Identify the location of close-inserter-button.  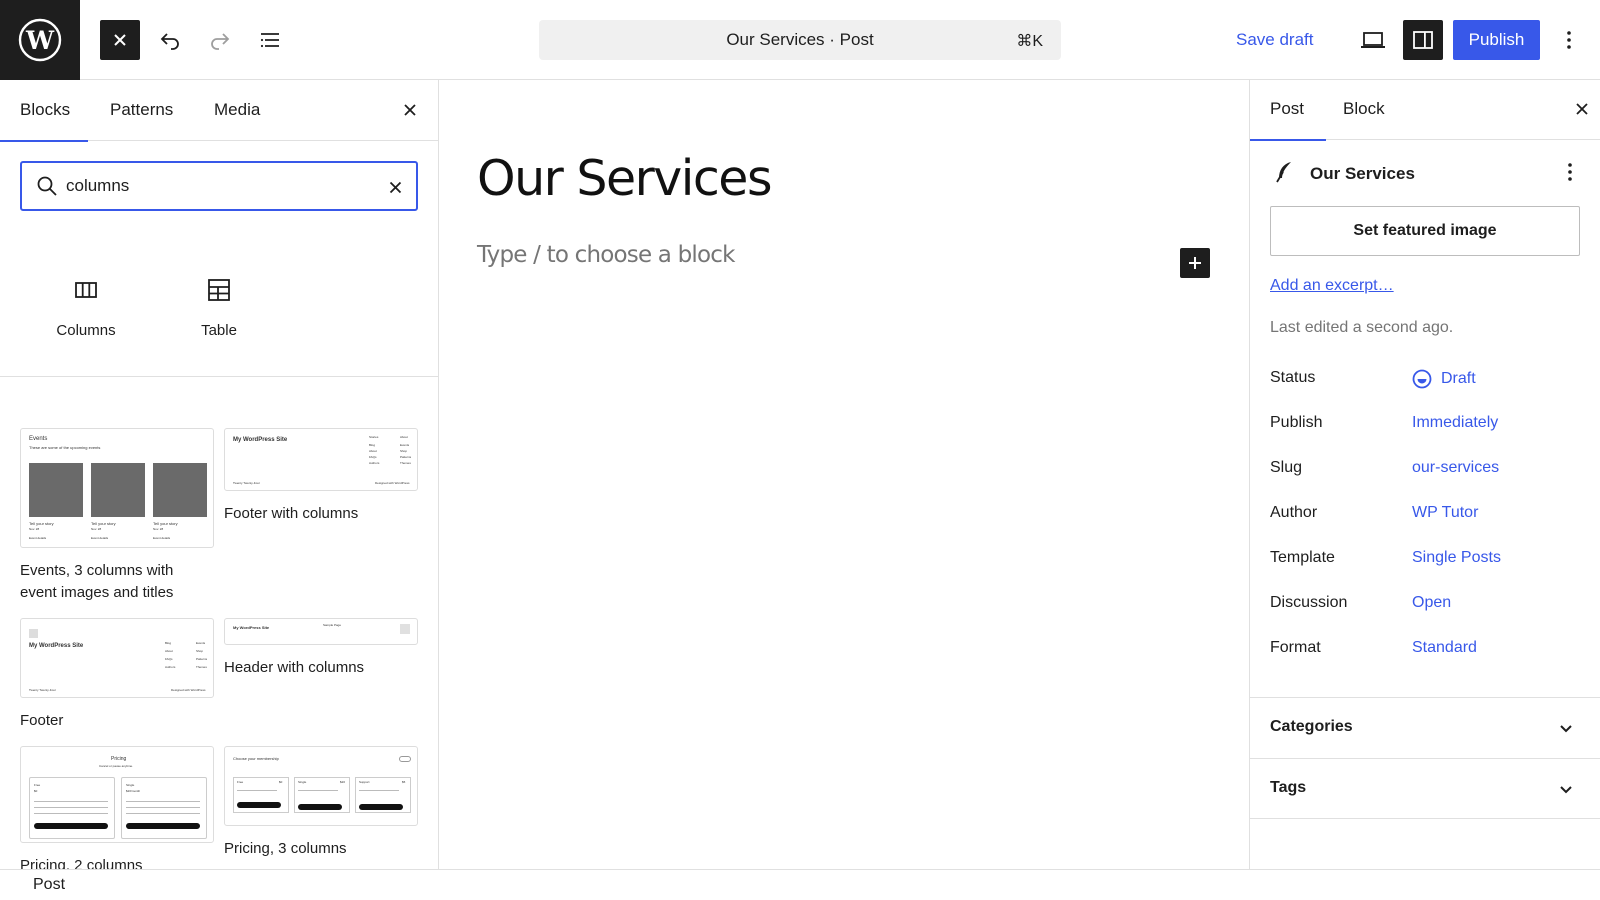
(120, 40).